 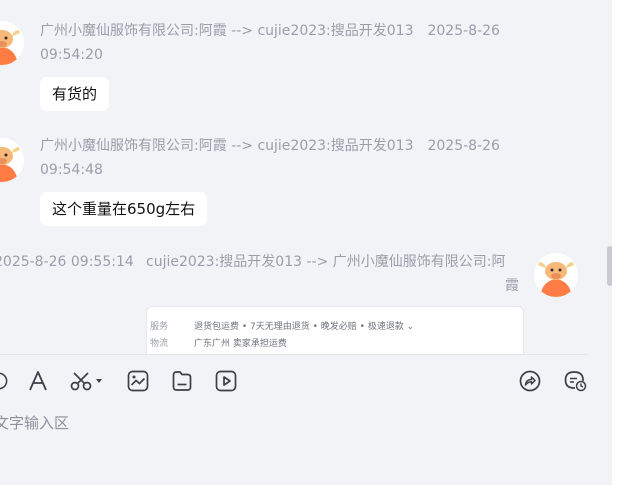 What do you see at coordinates (627, 242) in the screenshot?
I see `right-panel-edge` at bounding box center [627, 242].